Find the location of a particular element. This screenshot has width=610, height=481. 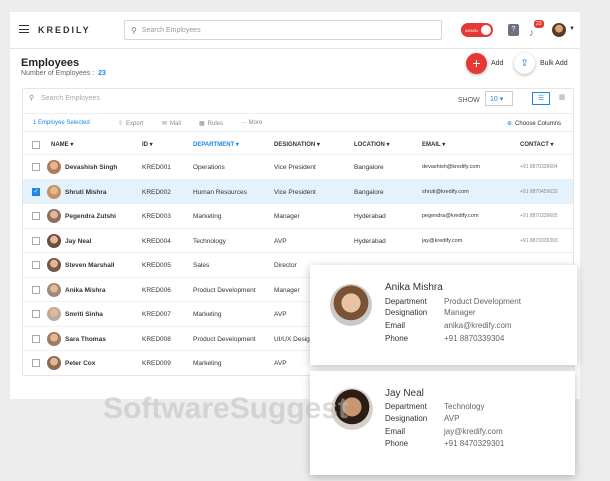

column-id: ID ▾ is located at coordinates (147, 144).